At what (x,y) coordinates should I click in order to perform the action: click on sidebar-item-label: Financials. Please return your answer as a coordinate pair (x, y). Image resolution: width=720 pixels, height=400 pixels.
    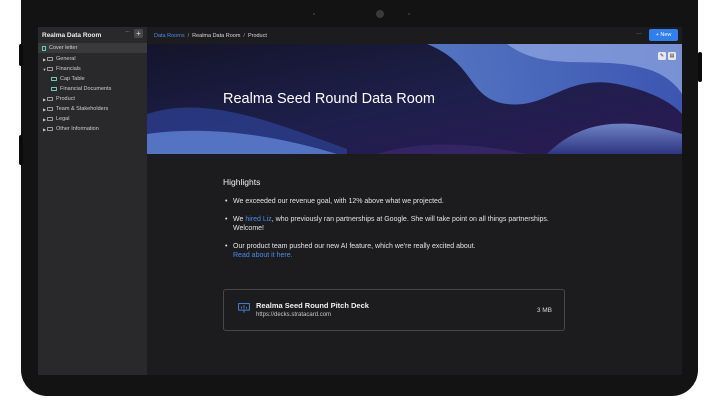
    Looking at the image, I should click on (68, 69).